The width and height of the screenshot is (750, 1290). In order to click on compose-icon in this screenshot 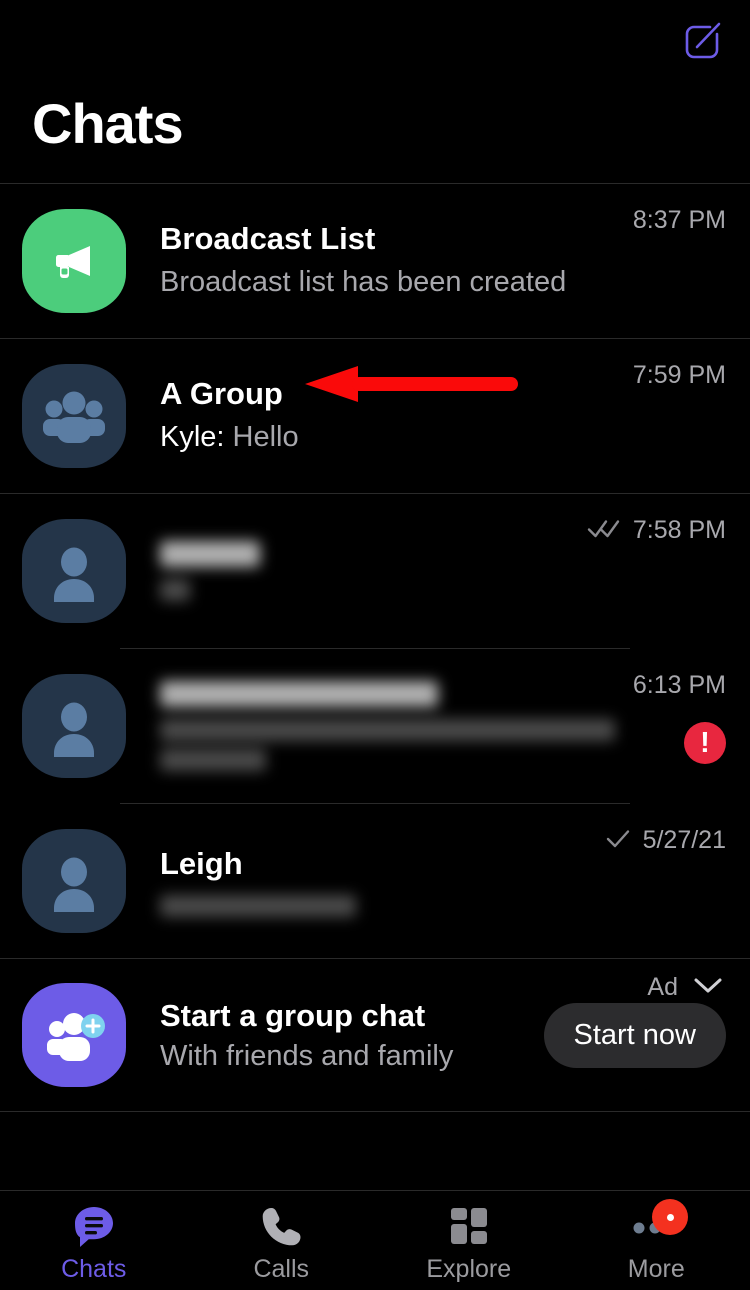, I will do `click(702, 42)`.